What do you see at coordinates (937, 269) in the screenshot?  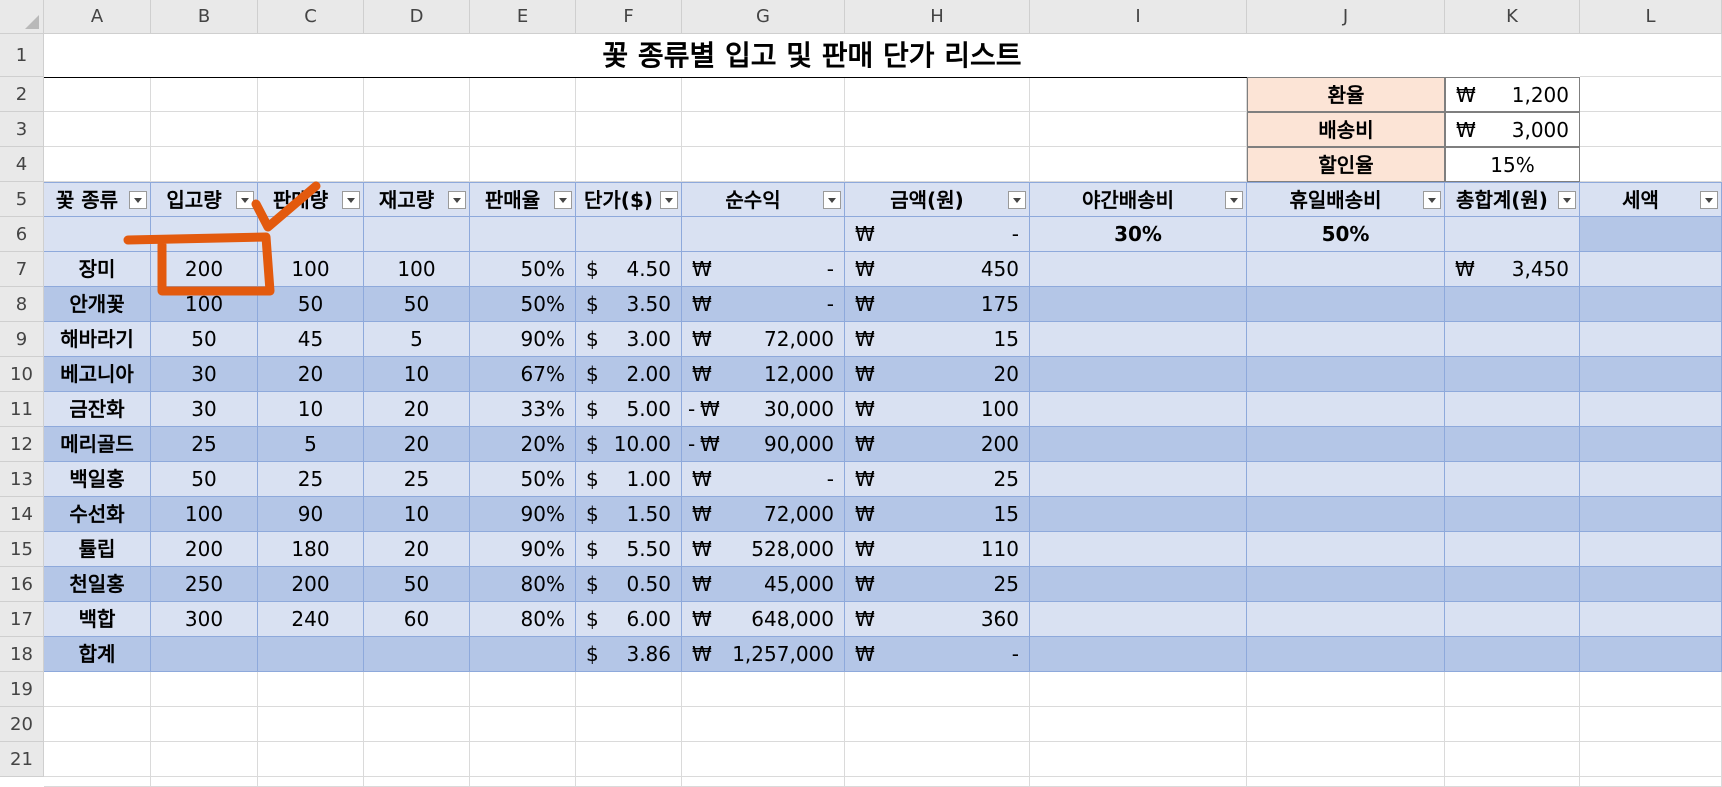 I see `amount-won: ₩450` at bounding box center [937, 269].